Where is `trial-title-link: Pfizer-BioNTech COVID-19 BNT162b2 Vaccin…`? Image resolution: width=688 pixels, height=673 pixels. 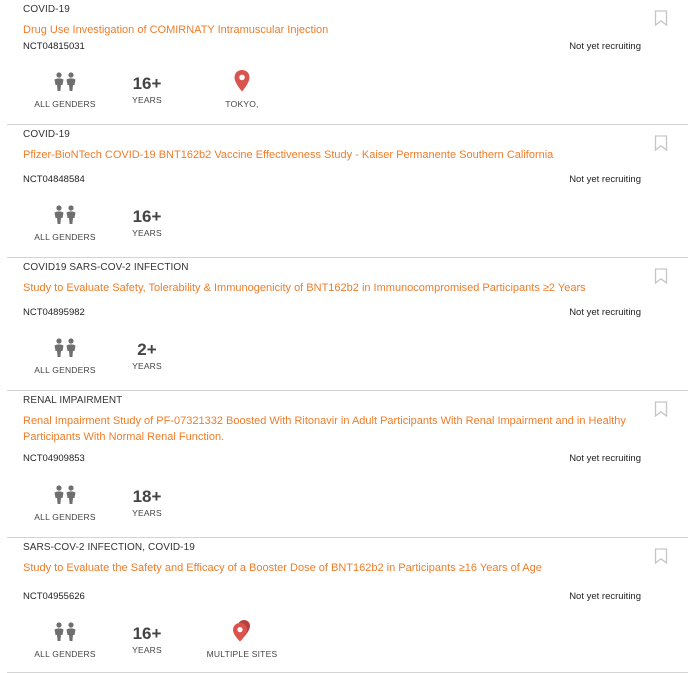 trial-title-link: Pfizer-BioNTech COVID-19 BNT162b2 Vaccin… is located at coordinates (328, 155).